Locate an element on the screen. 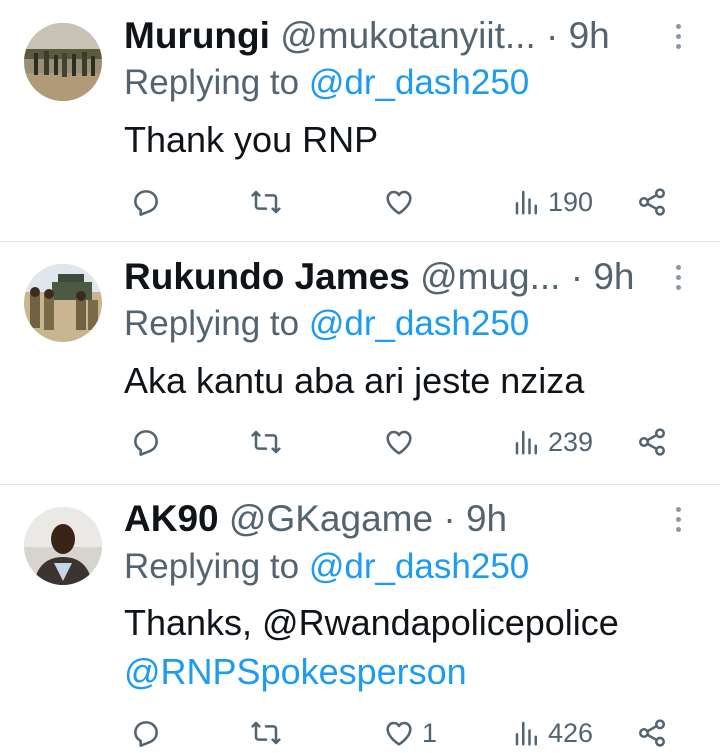 This screenshot has height=753, width=720. views-button: 239 is located at coordinates (552, 442).